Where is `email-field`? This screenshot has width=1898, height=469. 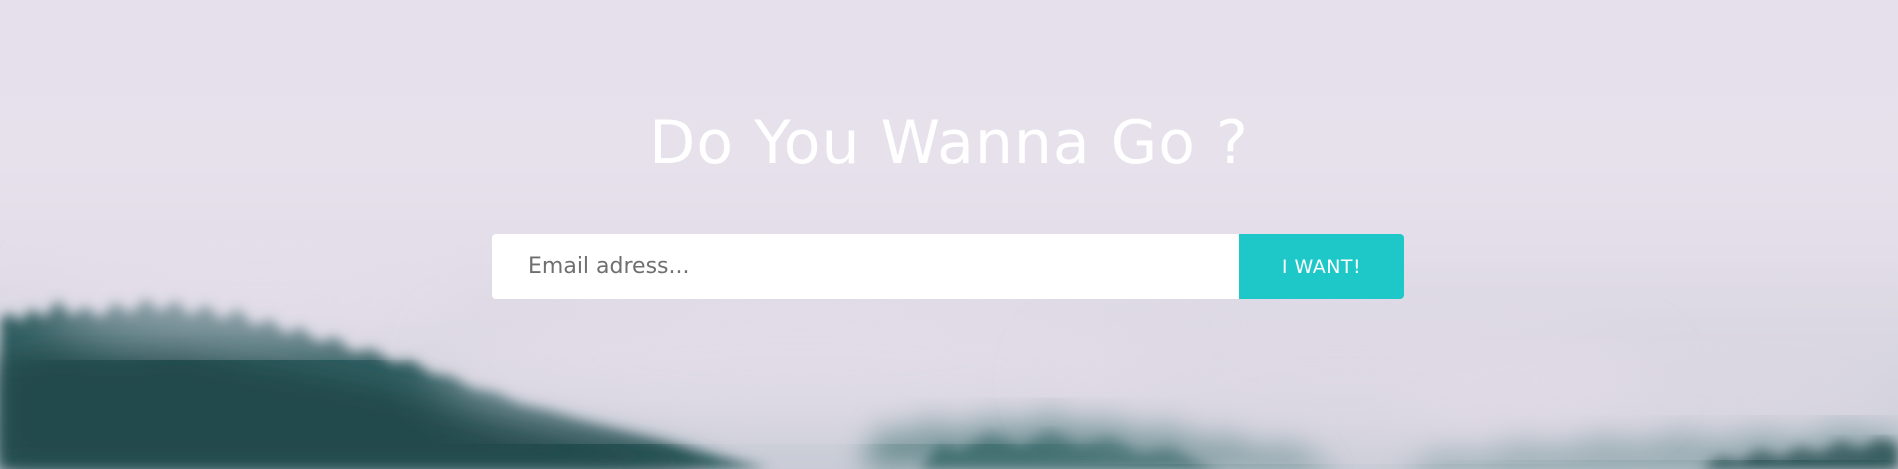
email-field is located at coordinates (865, 266).